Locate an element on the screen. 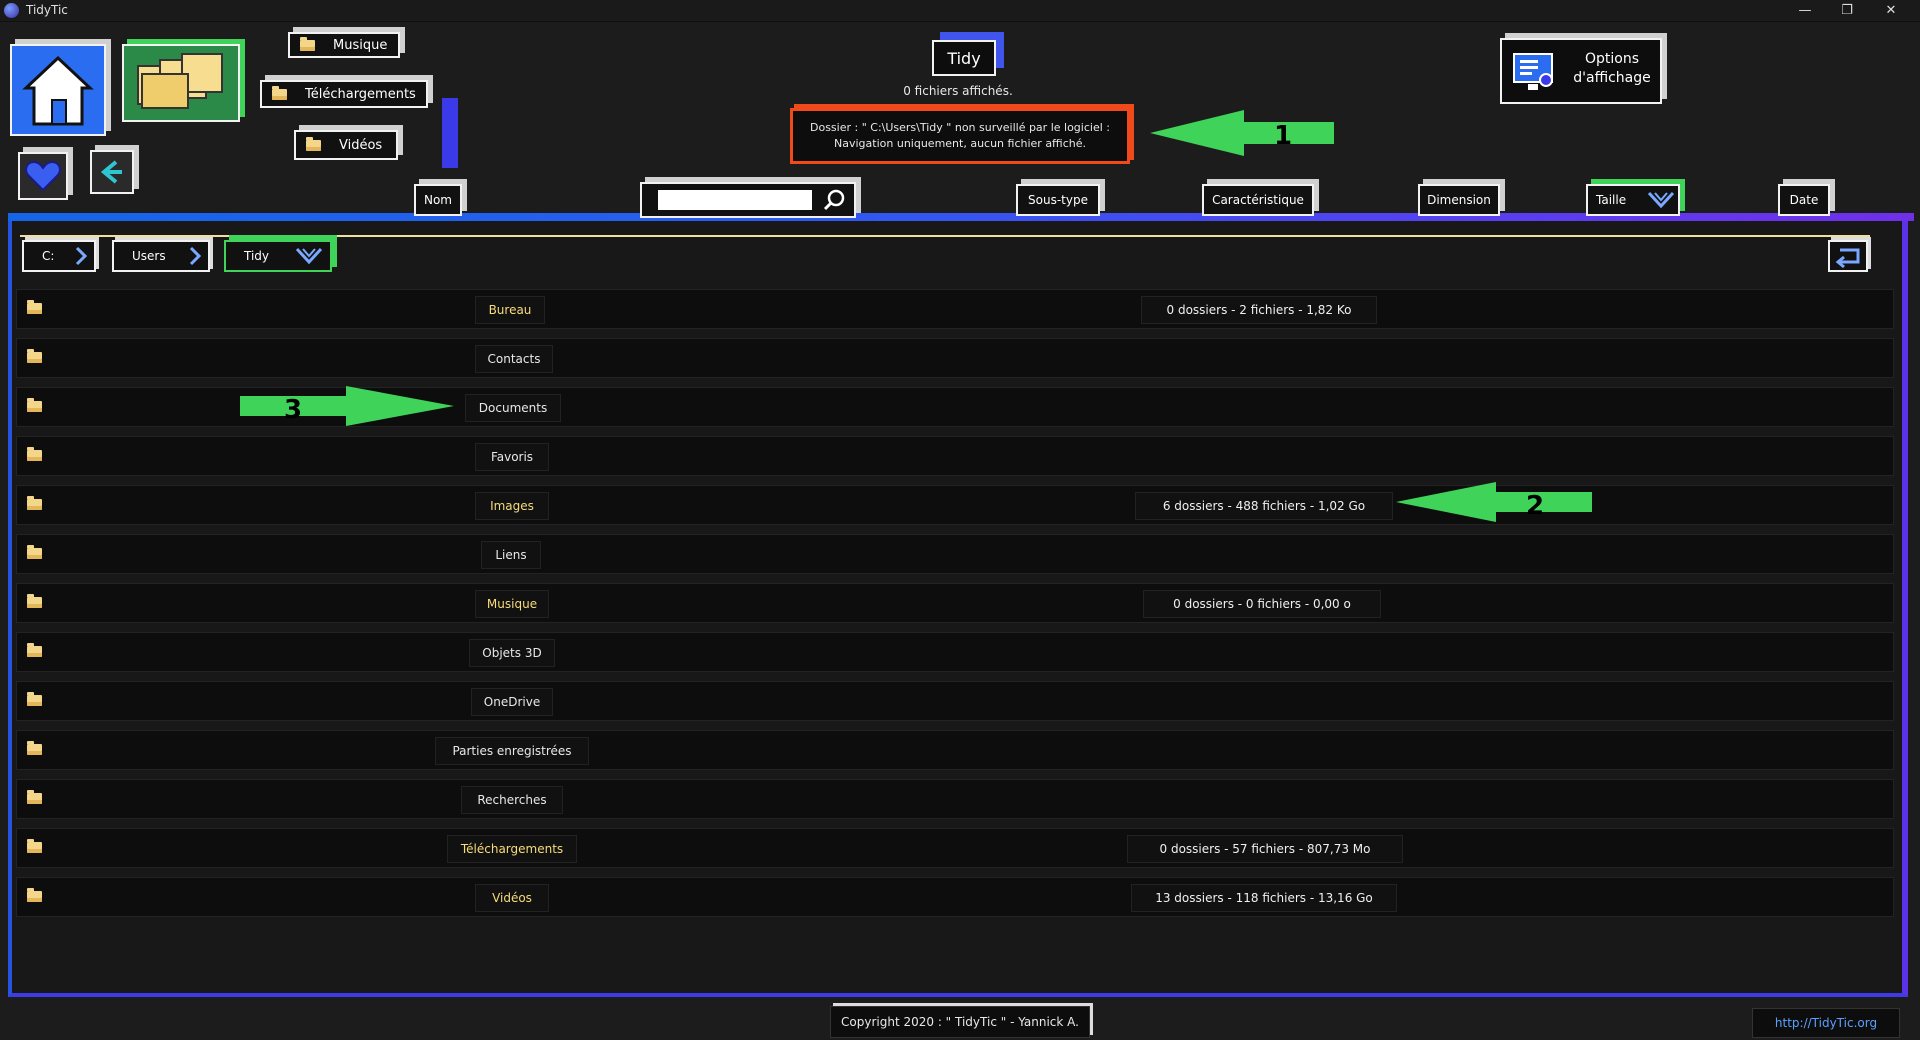  column-header-date: Date is located at coordinates (1804, 200).